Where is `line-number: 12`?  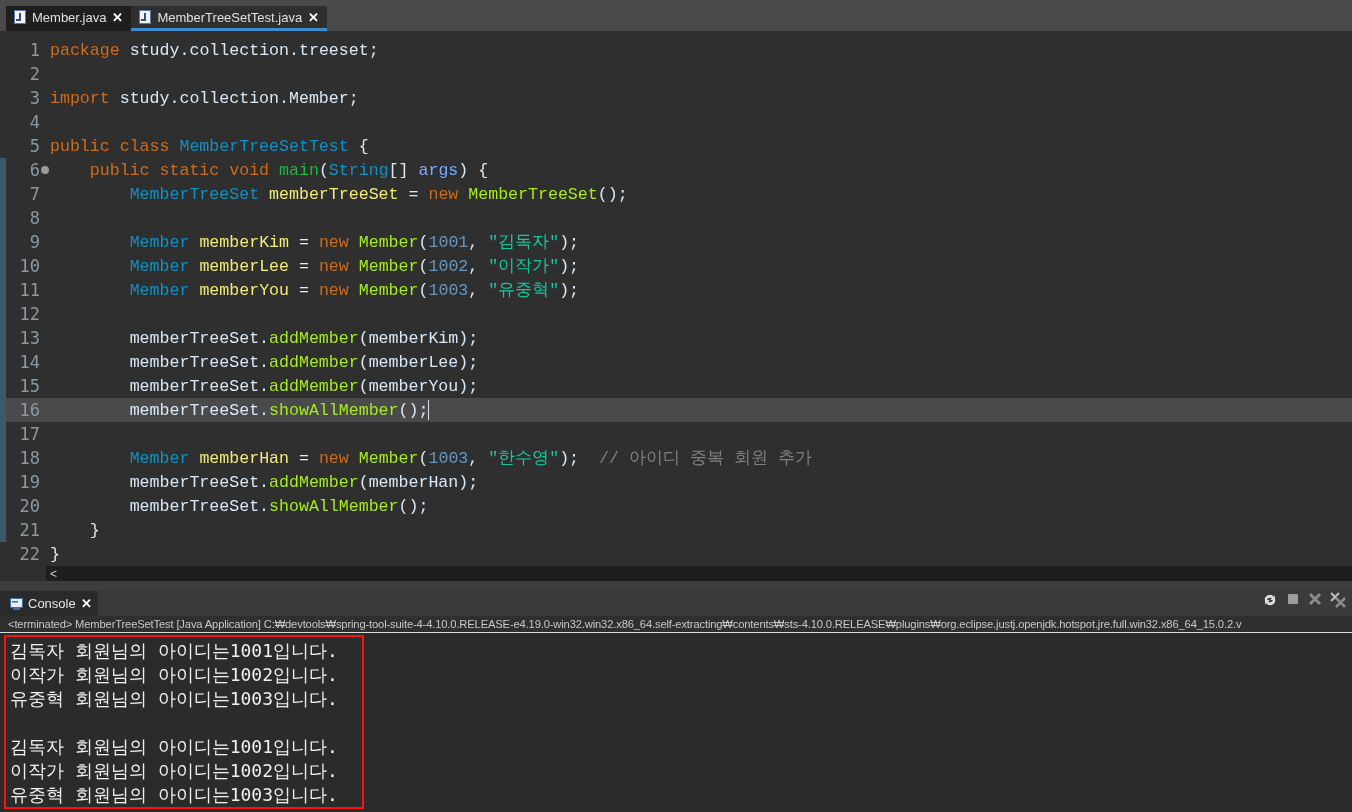 line-number: 12 is located at coordinates (29, 314).